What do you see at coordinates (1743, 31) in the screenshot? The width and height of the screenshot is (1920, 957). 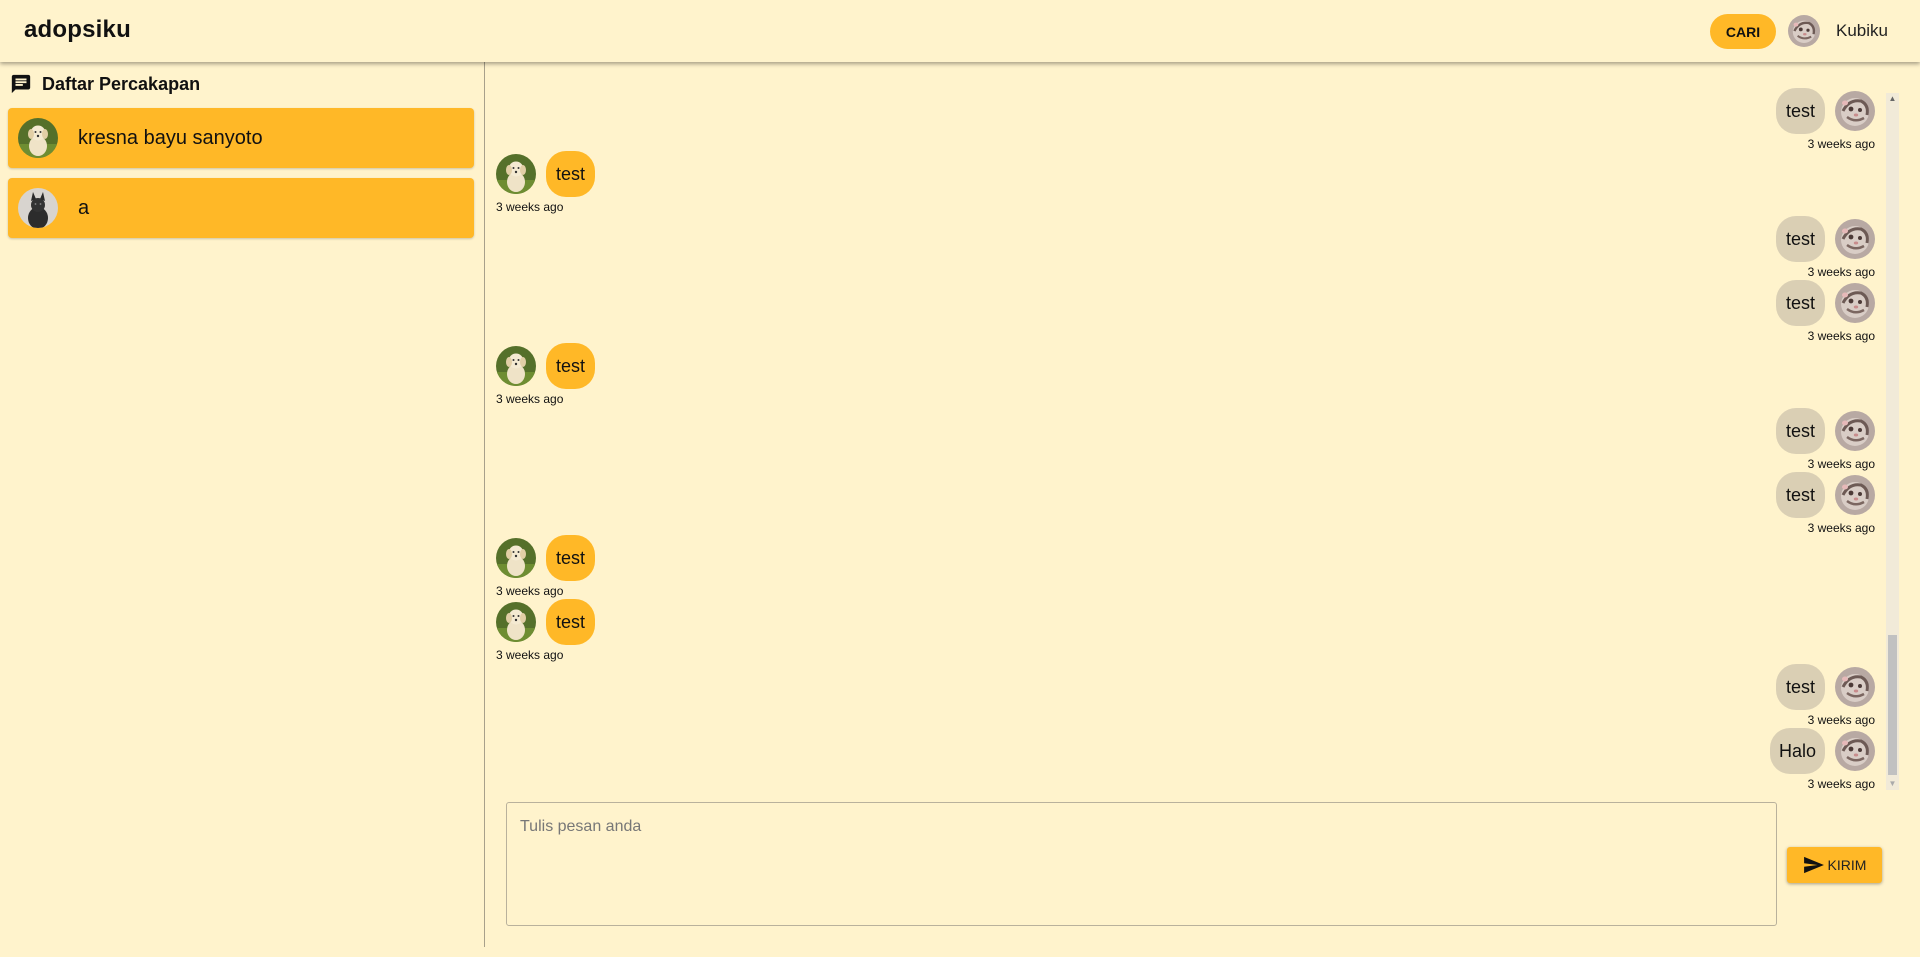 I see `search-button: CARI` at bounding box center [1743, 31].